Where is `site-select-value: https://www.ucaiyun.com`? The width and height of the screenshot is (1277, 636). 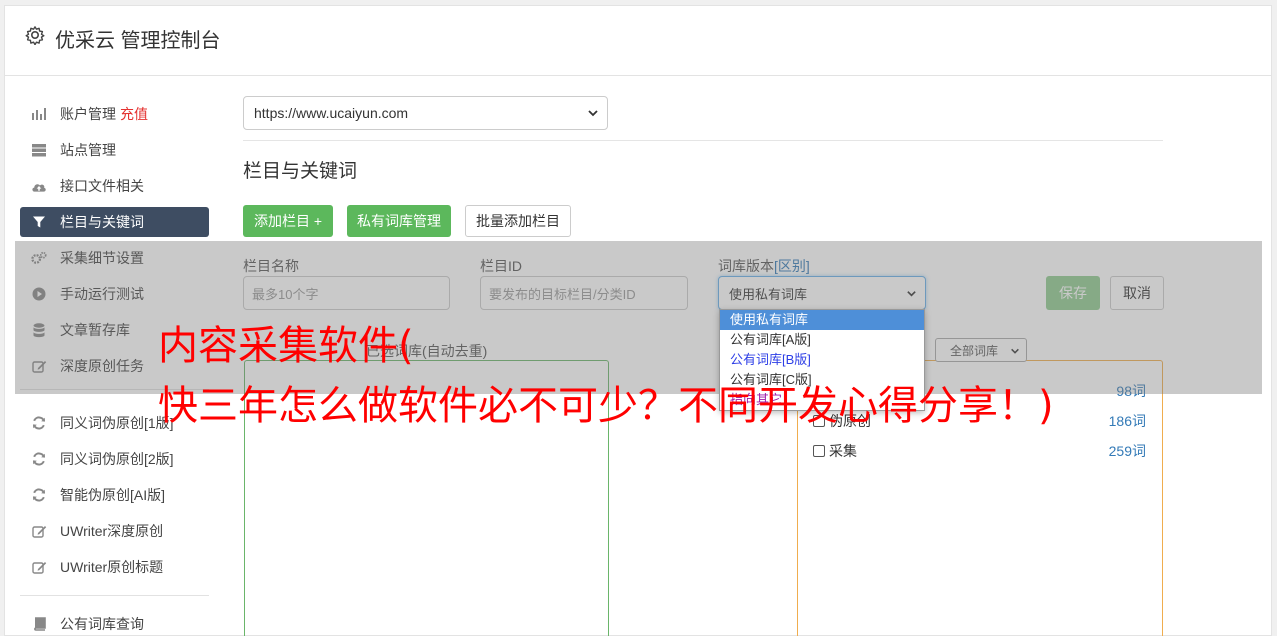 site-select-value: https://www.ucaiyun.com is located at coordinates (331, 113).